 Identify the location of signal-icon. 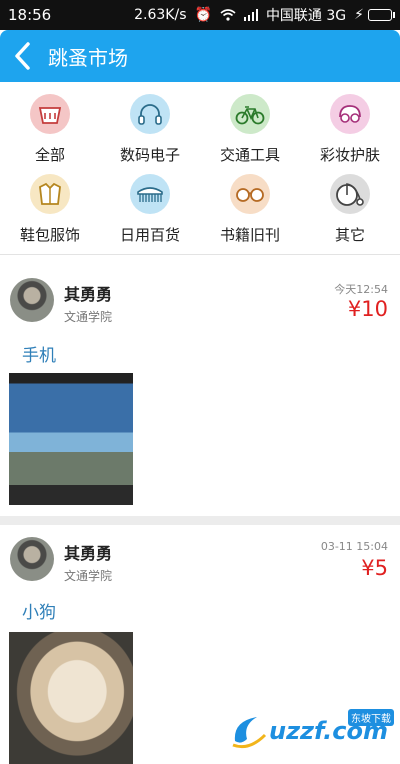
(250, 15).